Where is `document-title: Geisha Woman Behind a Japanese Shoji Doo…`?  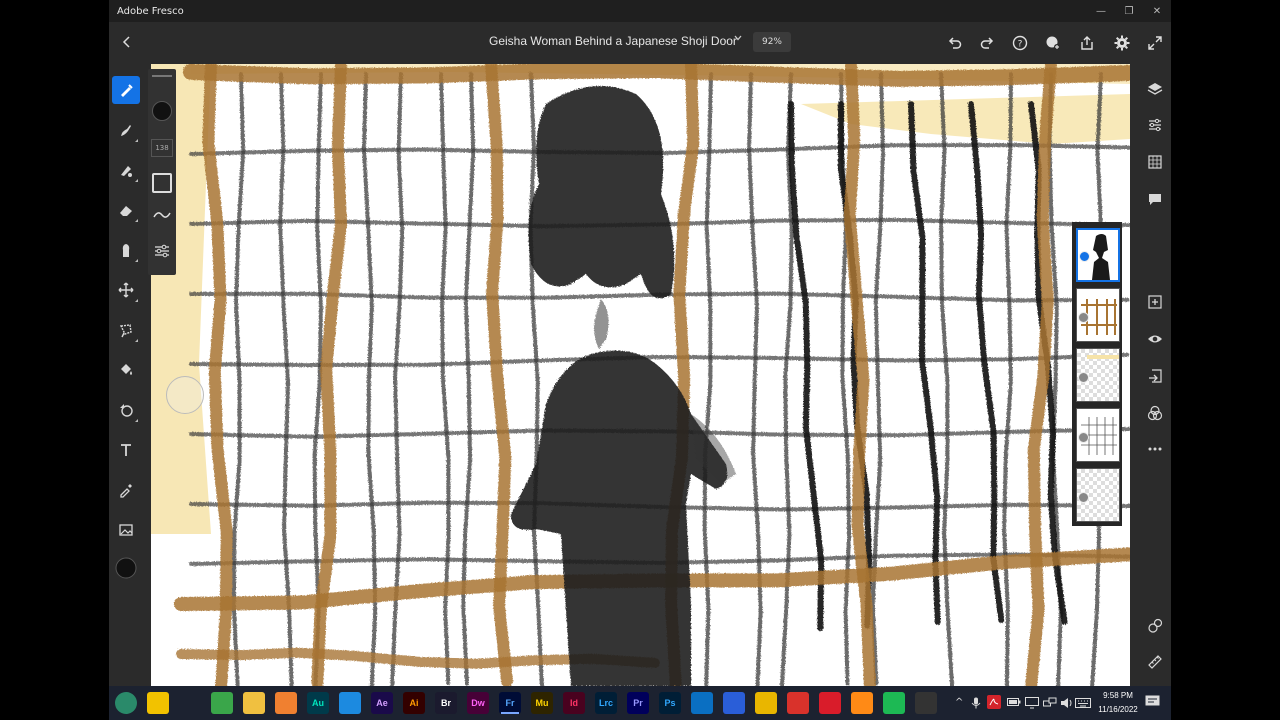
document-title: Geisha Woman Behind a Japanese Shoji Doo… is located at coordinates (613, 41).